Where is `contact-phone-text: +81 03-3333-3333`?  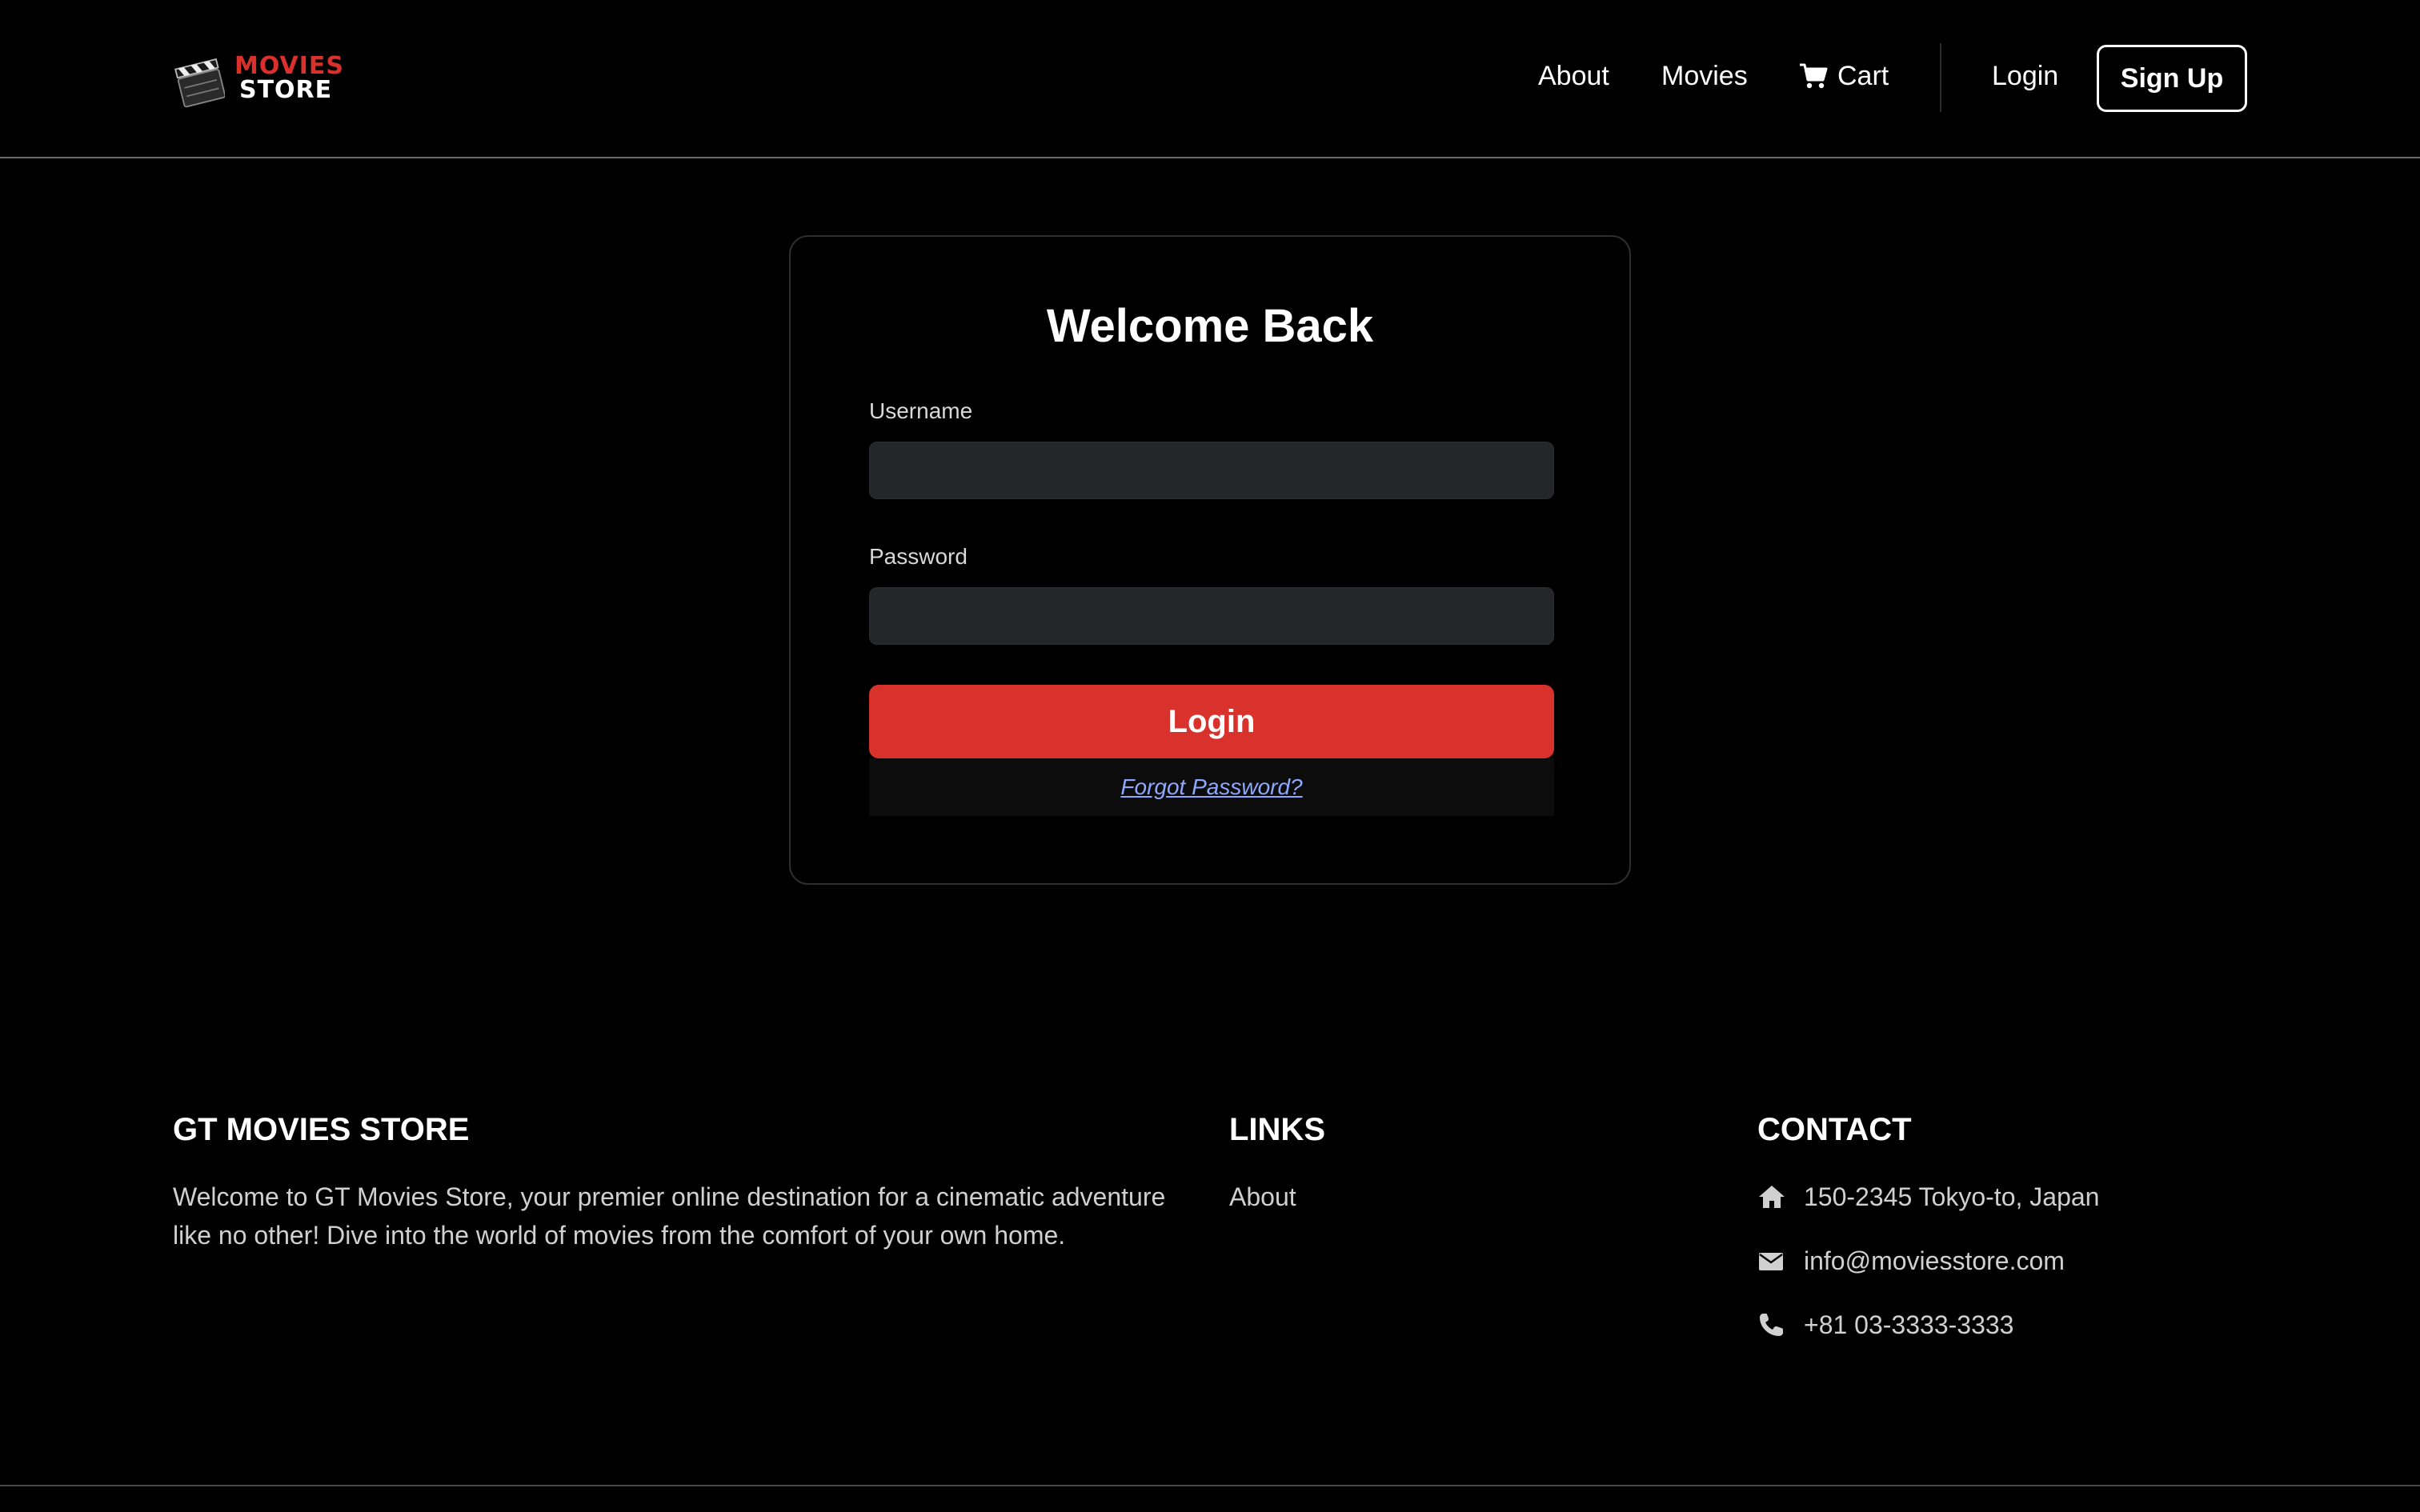 contact-phone-text: +81 03-3333-3333 is located at coordinates (1909, 1324).